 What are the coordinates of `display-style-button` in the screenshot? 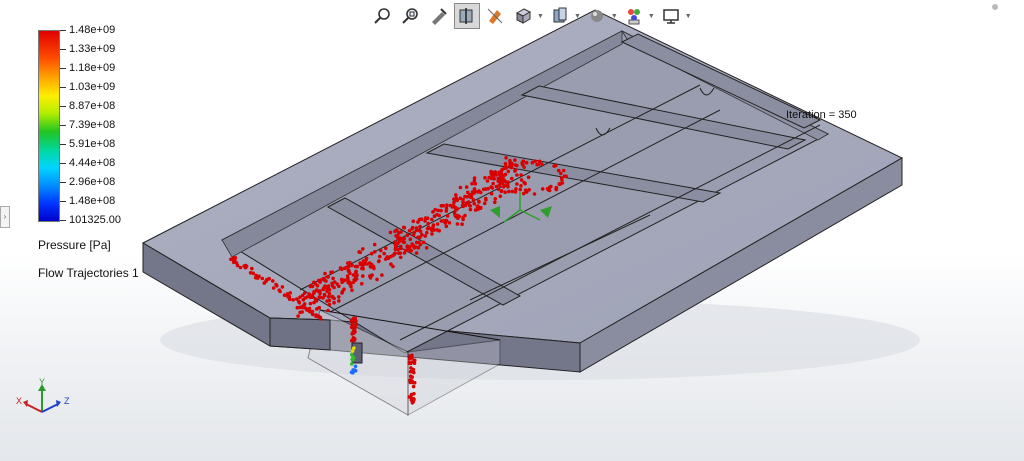 It's located at (523, 16).